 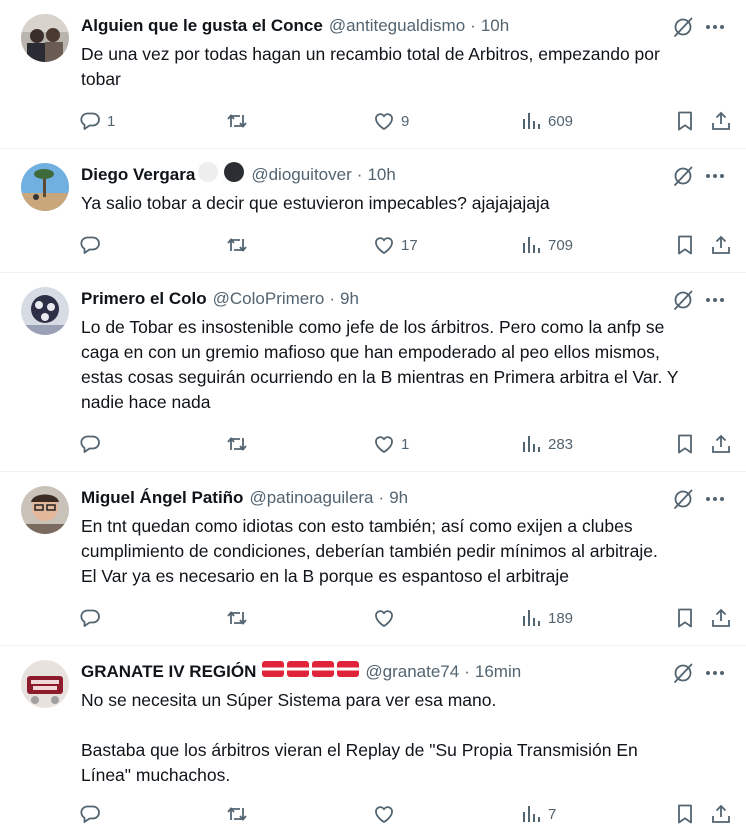 I want to click on tweet-actions: 17 709, so click(x=405, y=245).